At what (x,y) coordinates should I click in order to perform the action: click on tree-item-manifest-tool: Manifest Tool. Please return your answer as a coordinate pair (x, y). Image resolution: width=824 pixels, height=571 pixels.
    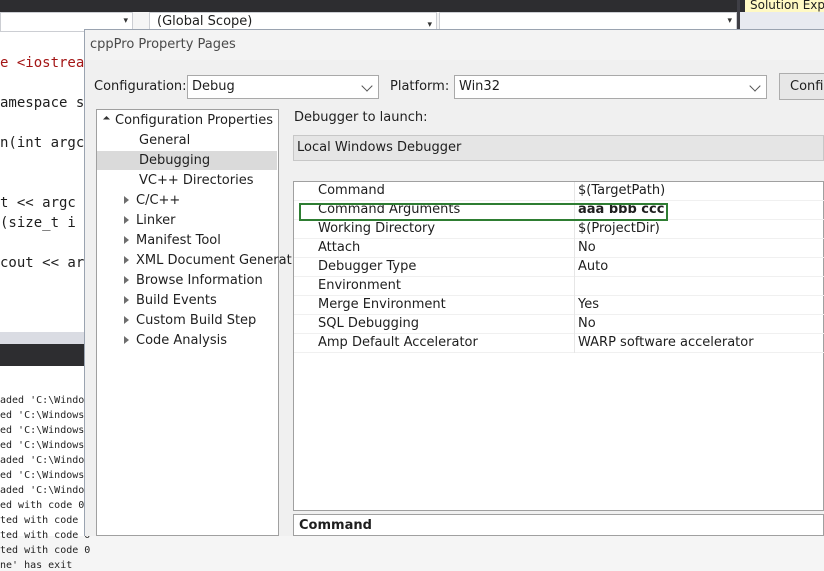
    Looking at the image, I should click on (162, 240).